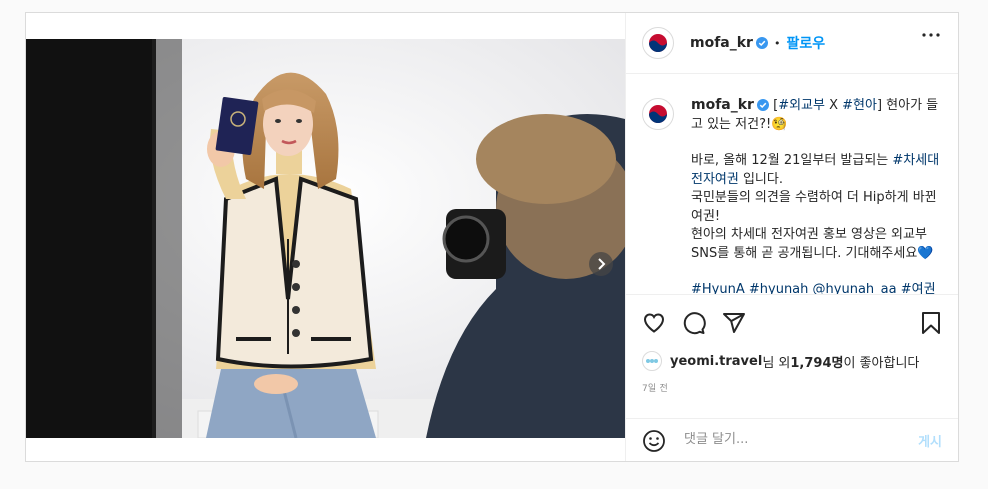 The width and height of the screenshot is (988, 489). What do you see at coordinates (801, 105) in the screenshot?
I see `hashtag-link: #외교부` at bounding box center [801, 105].